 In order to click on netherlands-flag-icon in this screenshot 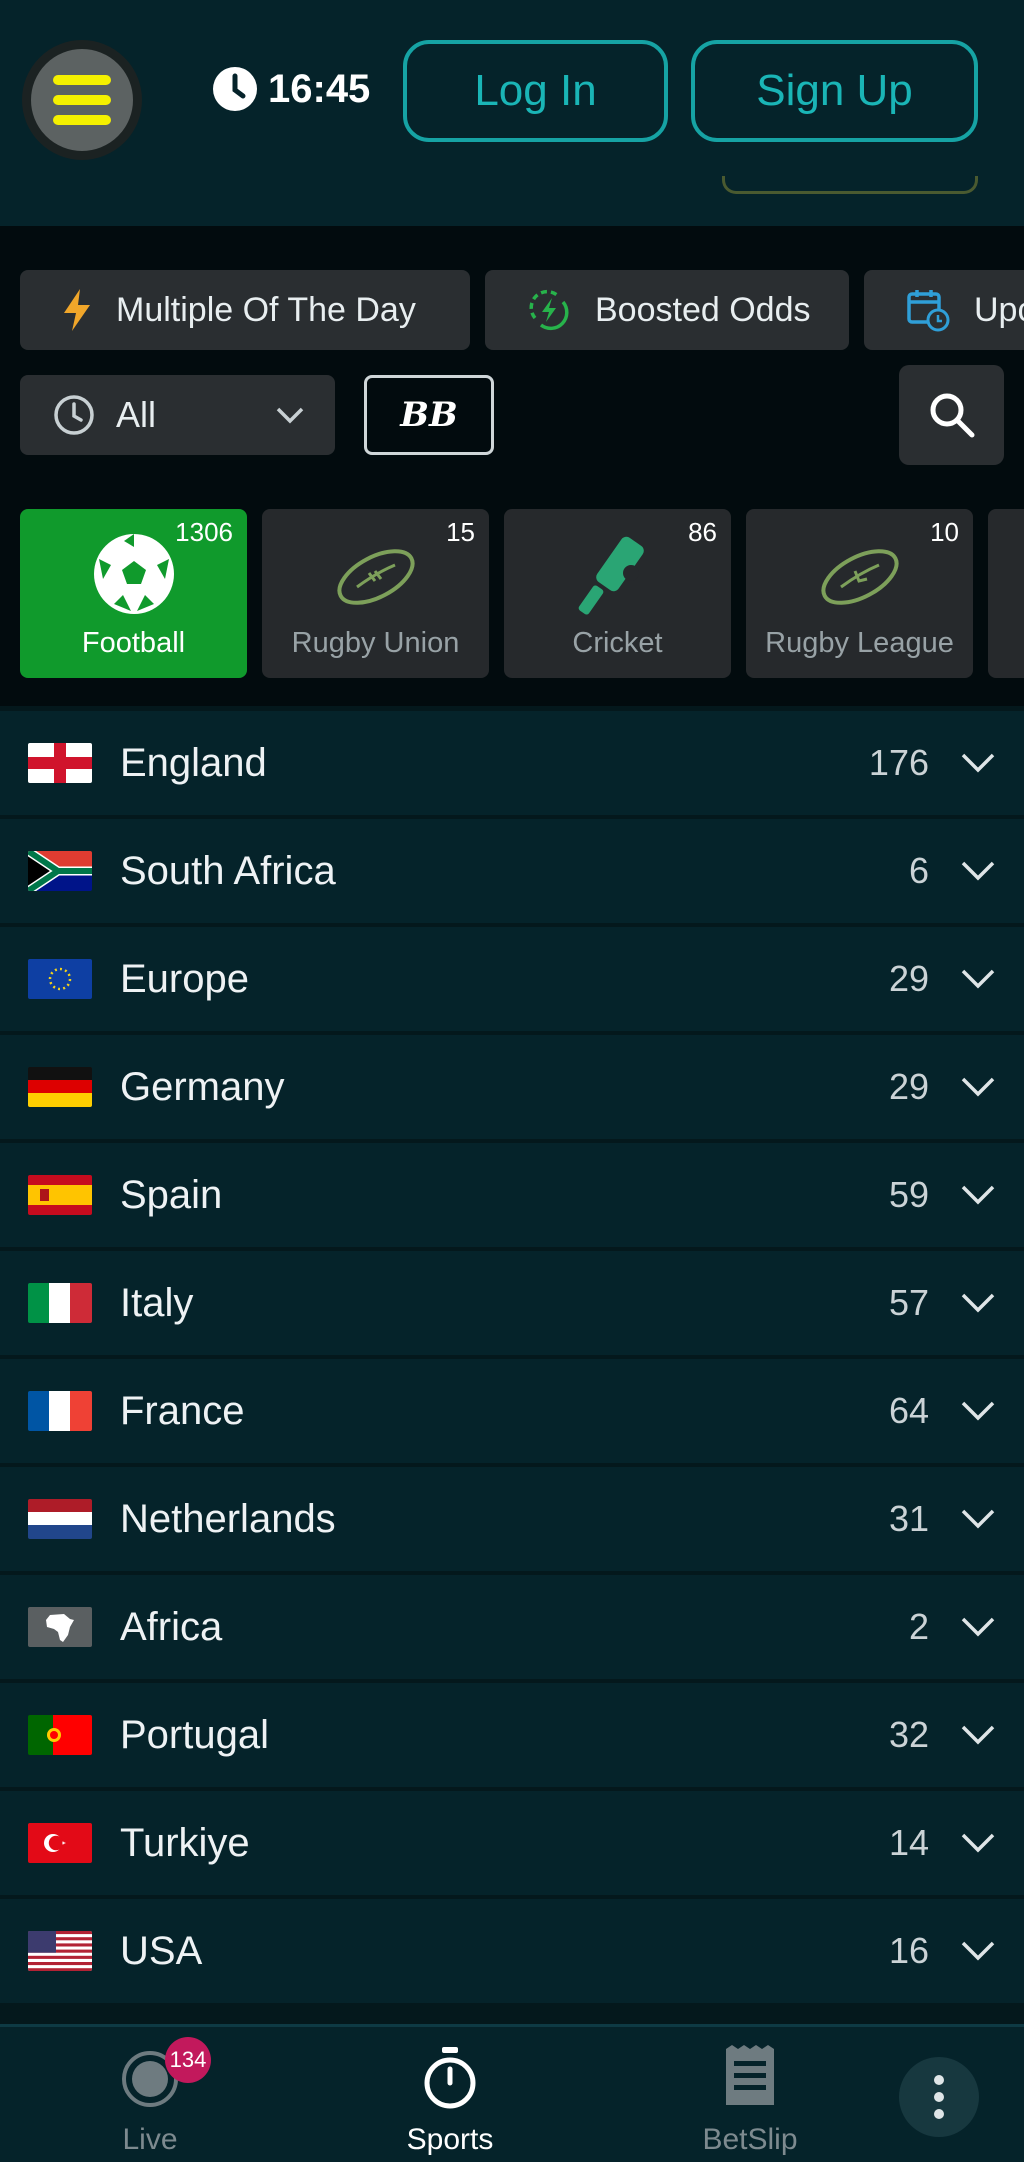, I will do `click(60, 1519)`.